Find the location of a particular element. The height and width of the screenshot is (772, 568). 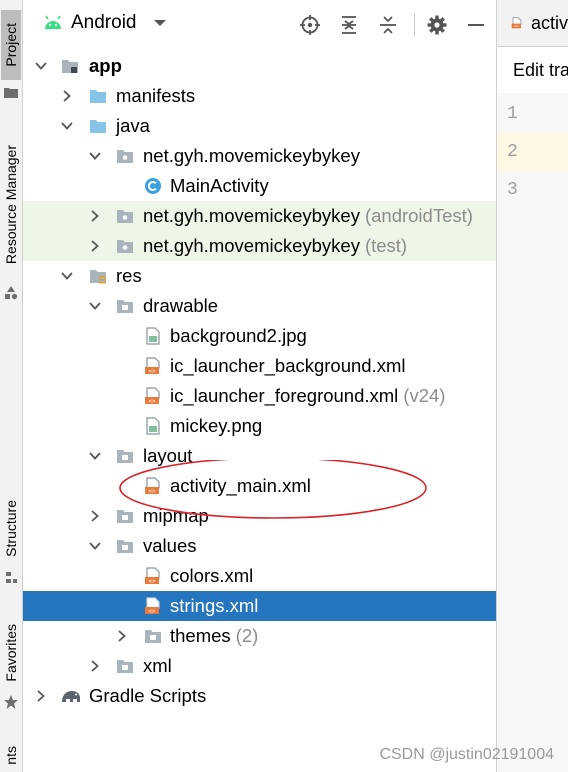

tree-item-label: app is located at coordinates (105, 65).